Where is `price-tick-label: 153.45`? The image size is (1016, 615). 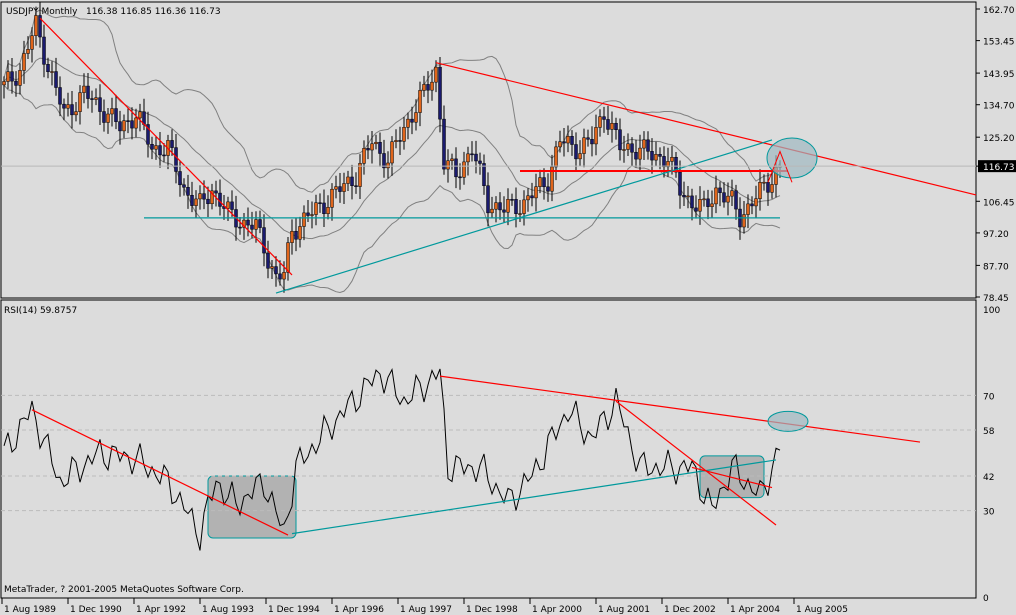 price-tick-label: 153.45 is located at coordinates (999, 43).